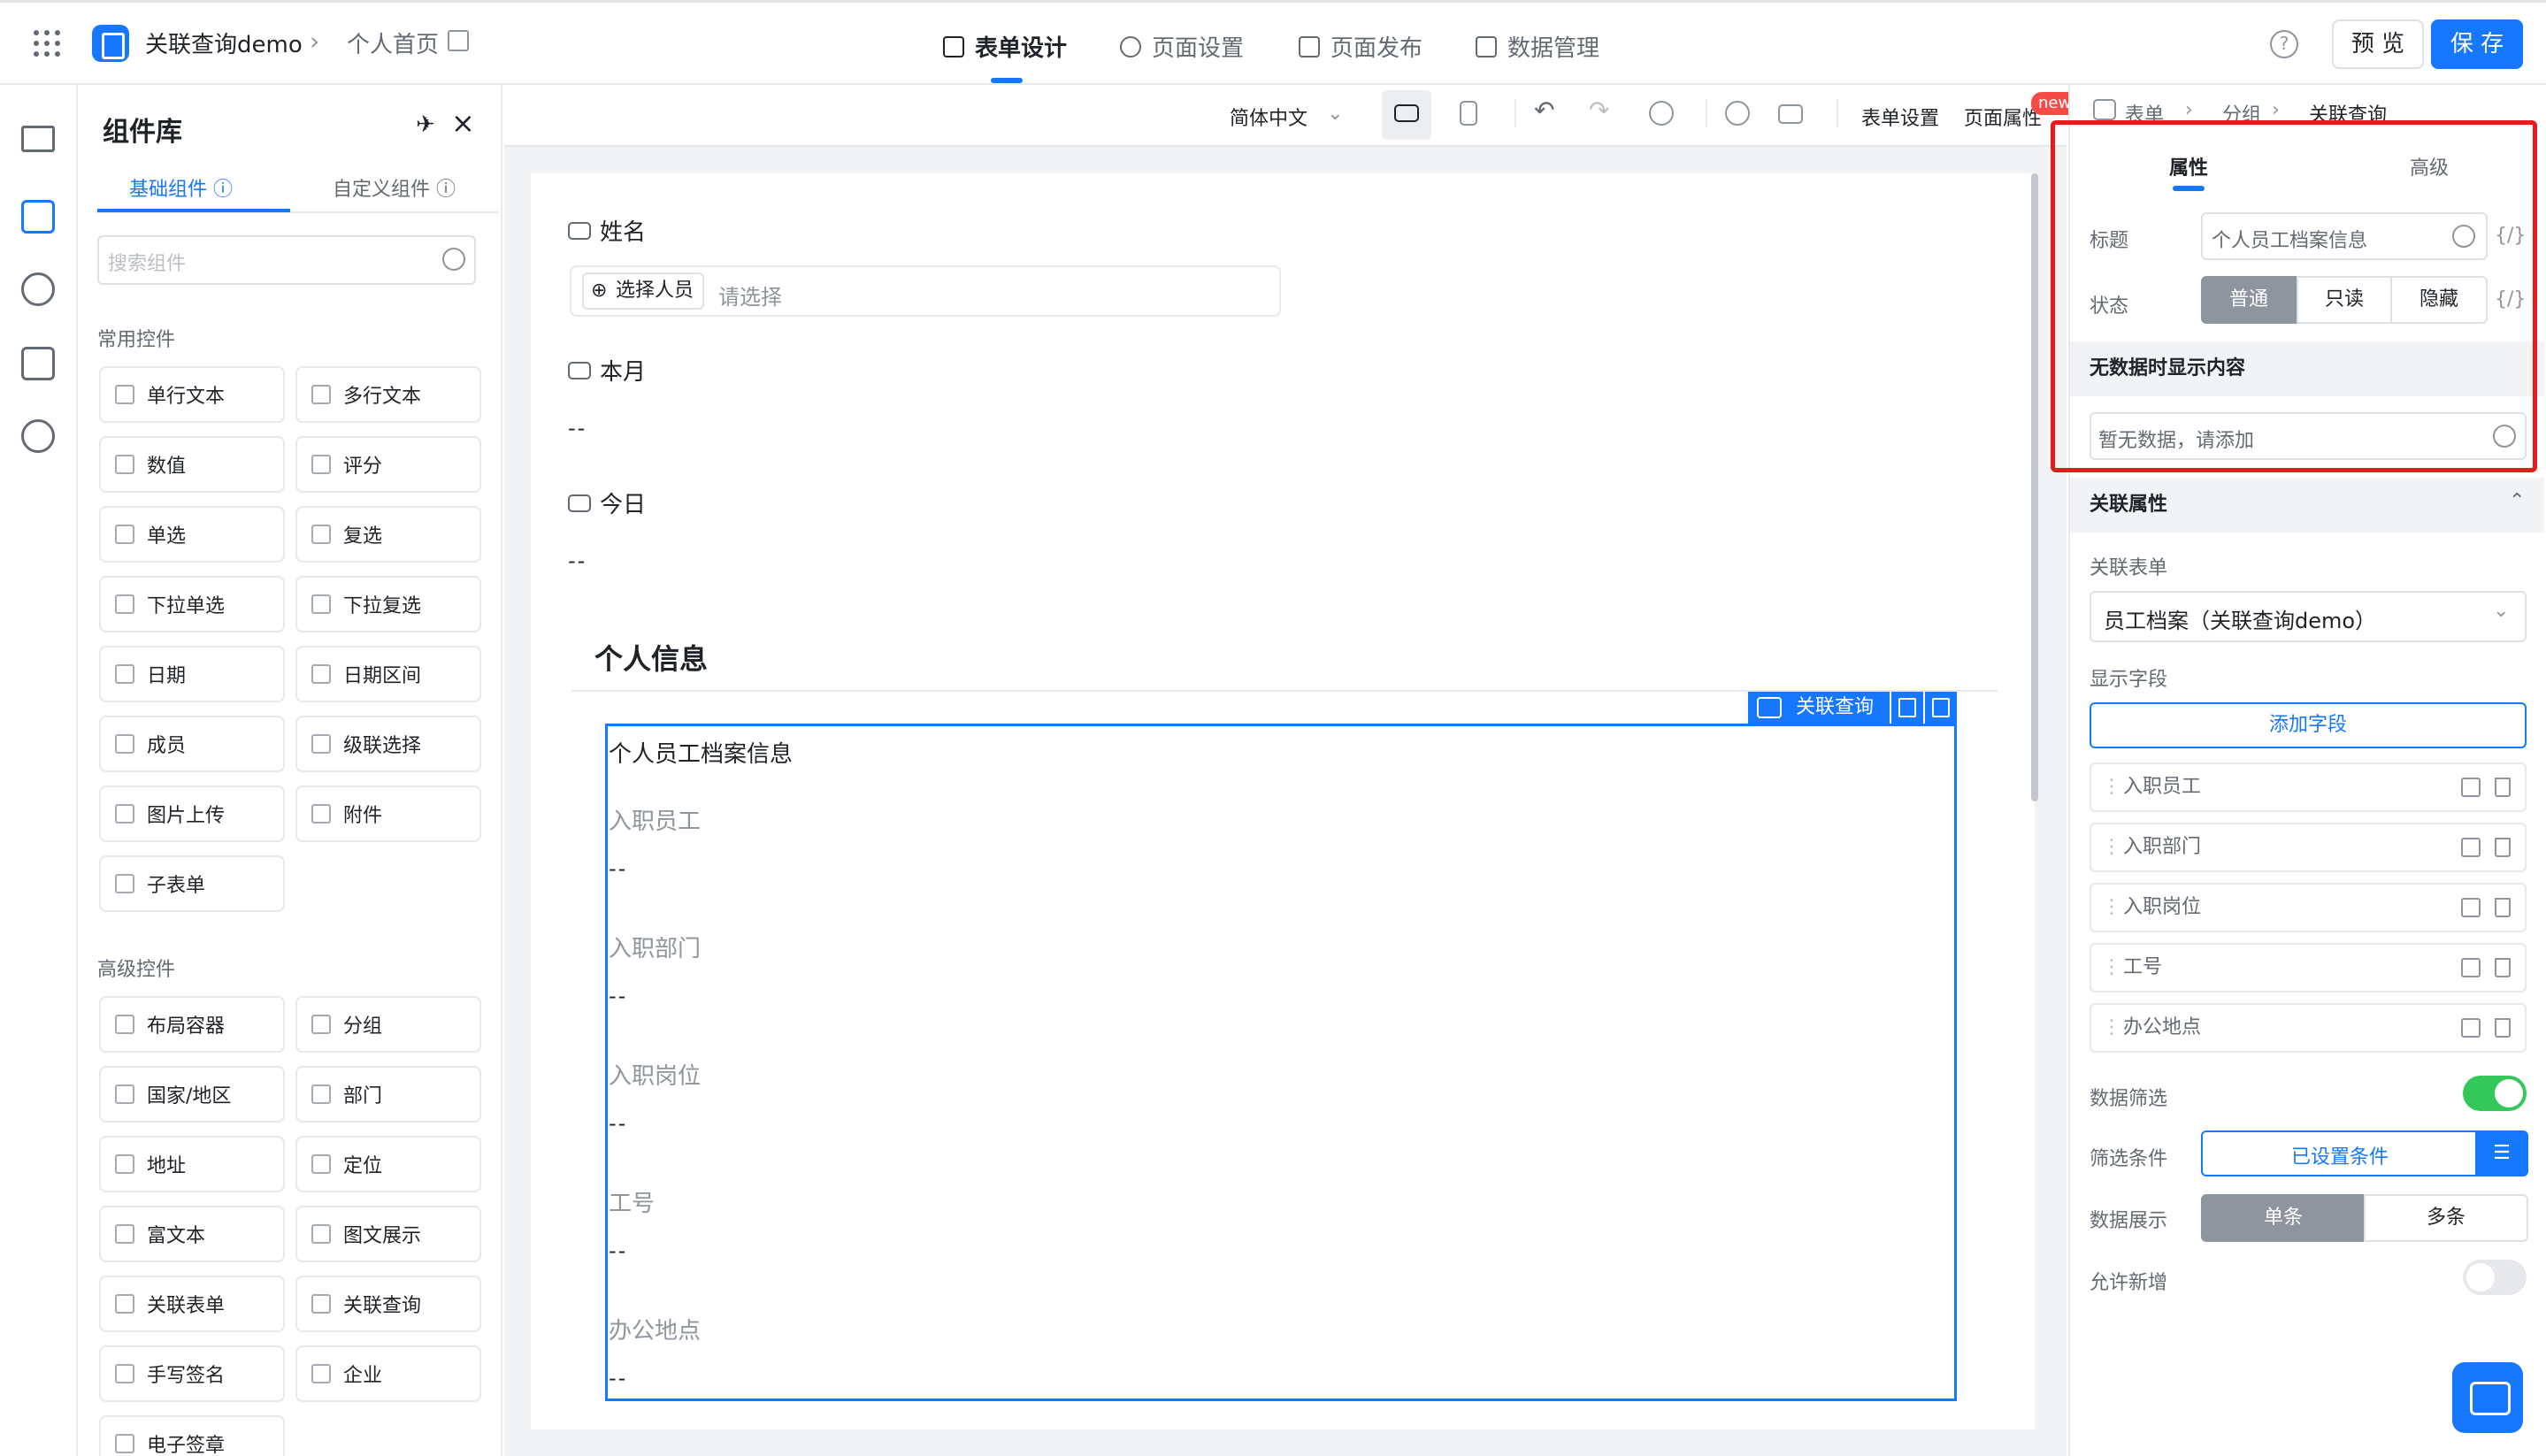  I want to click on preview-button: 预 览, so click(2378, 44).